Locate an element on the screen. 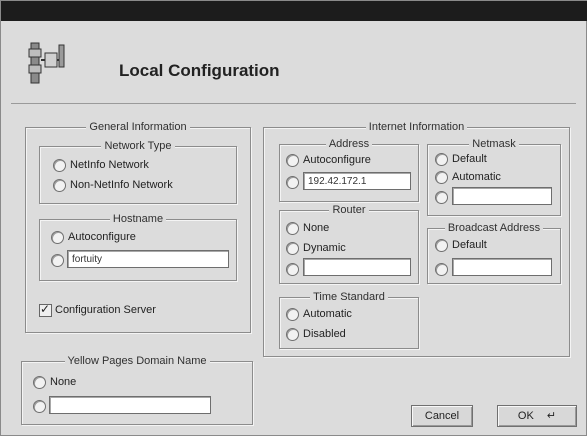 Image resolution: width=587 pixels, height=436 pixels. non-netinfo-network-label: Non-NetInfo Network is located at coordinates (121, 185).